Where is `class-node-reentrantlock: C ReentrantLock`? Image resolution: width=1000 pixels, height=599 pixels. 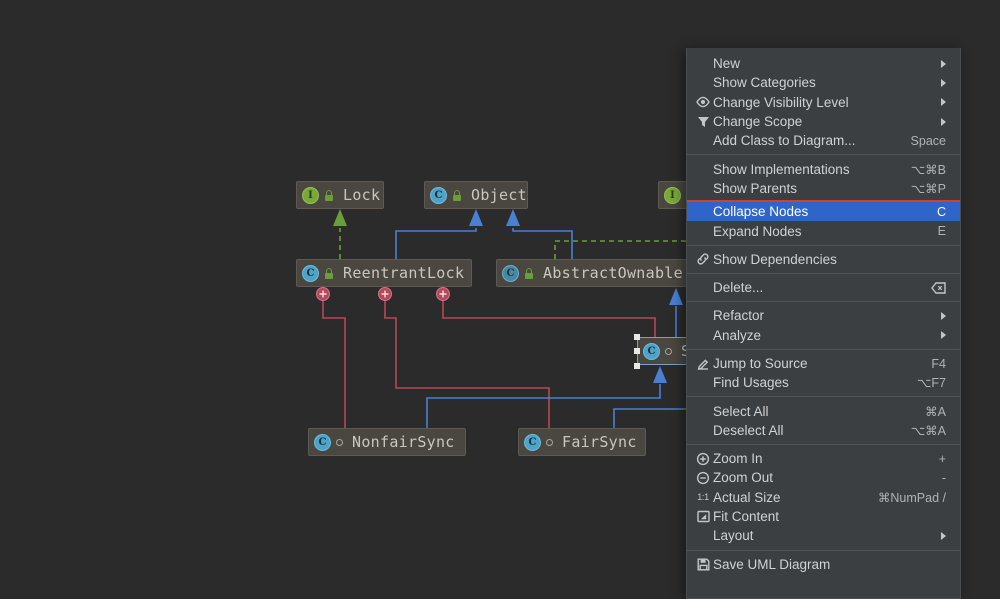 class-node-reentrantlock: C ReentrantLock is located at coordinates (384, 273).